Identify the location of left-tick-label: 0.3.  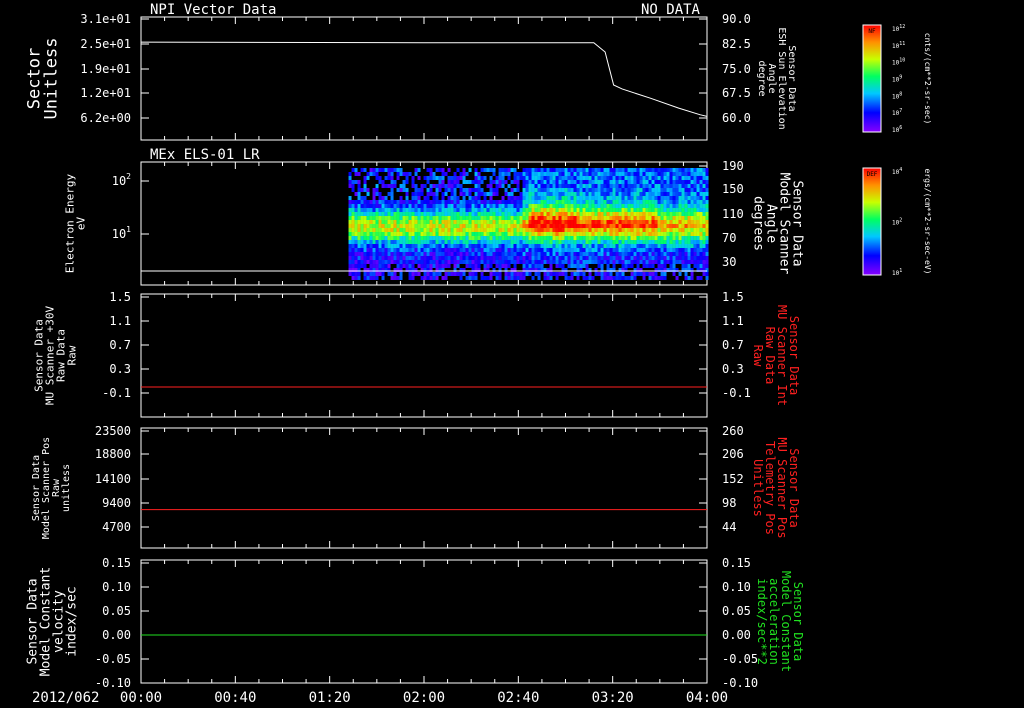
(120, 369).